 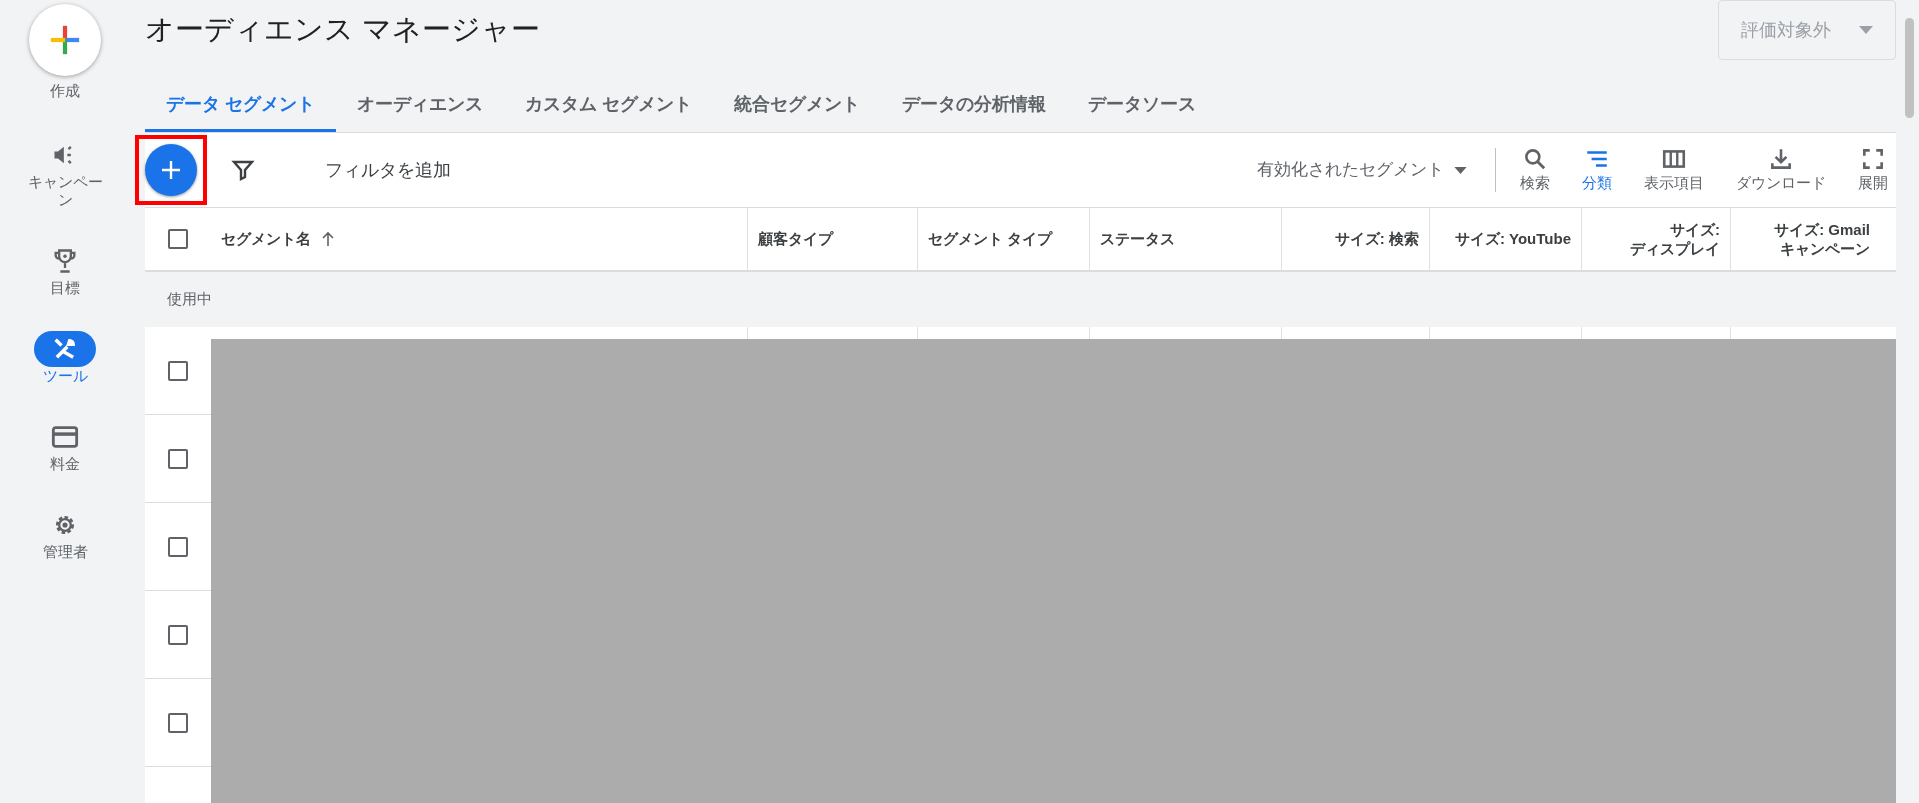 I want to click on page-title: オーディエンス マネージャー, so click(x=343, y=29).